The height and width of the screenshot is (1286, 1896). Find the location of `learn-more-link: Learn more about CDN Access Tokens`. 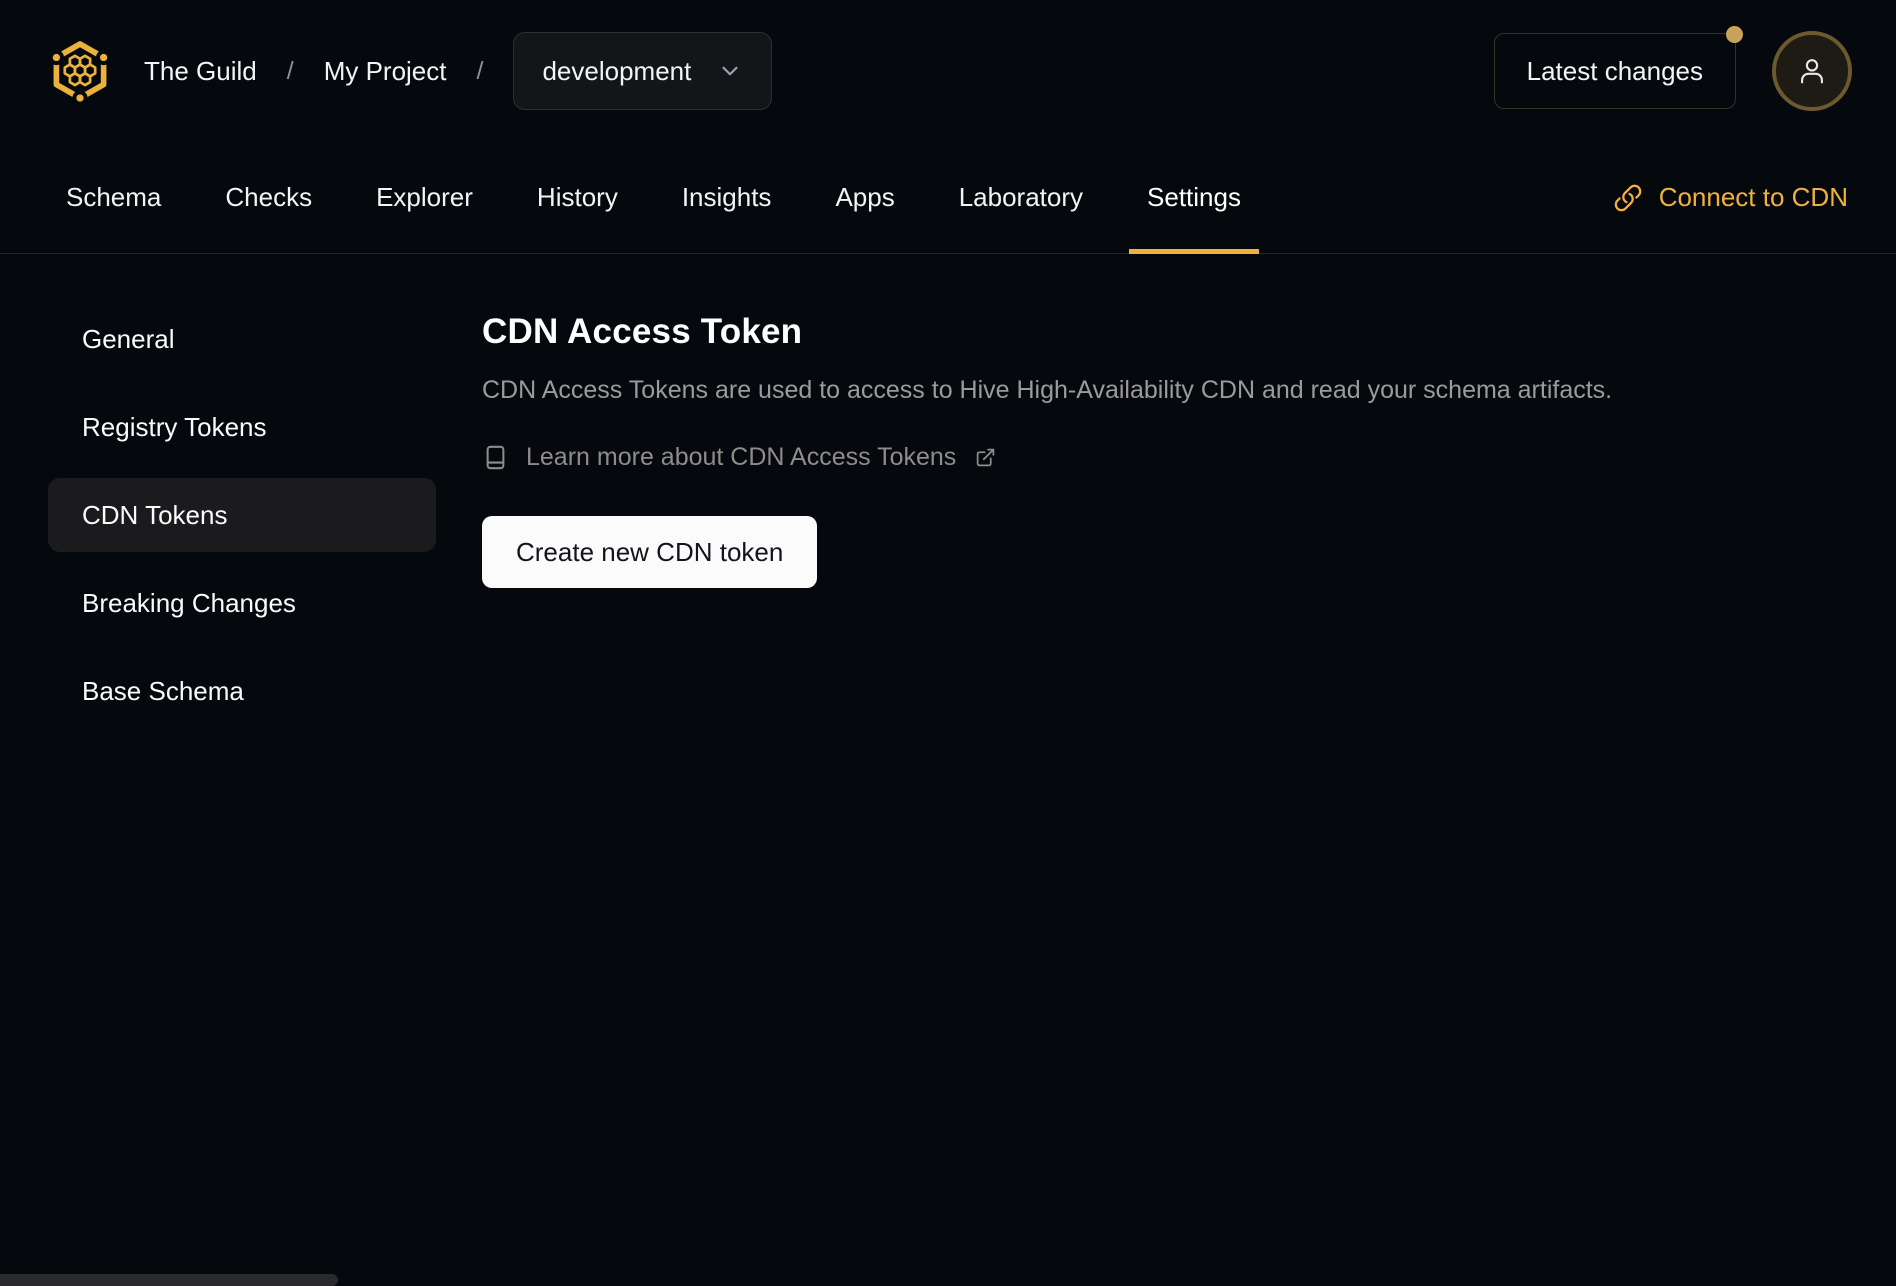

learn-more-link: Learn more about CDN Access Tokens is located at coordinates (739, 457).